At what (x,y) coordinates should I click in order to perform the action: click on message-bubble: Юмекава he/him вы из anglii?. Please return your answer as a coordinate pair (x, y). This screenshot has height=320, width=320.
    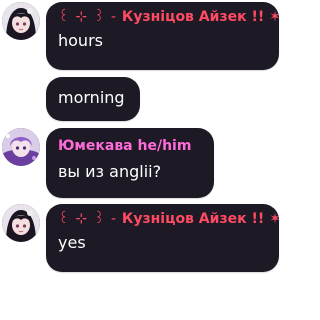
    Looking at the image, I should click on (130, 163).